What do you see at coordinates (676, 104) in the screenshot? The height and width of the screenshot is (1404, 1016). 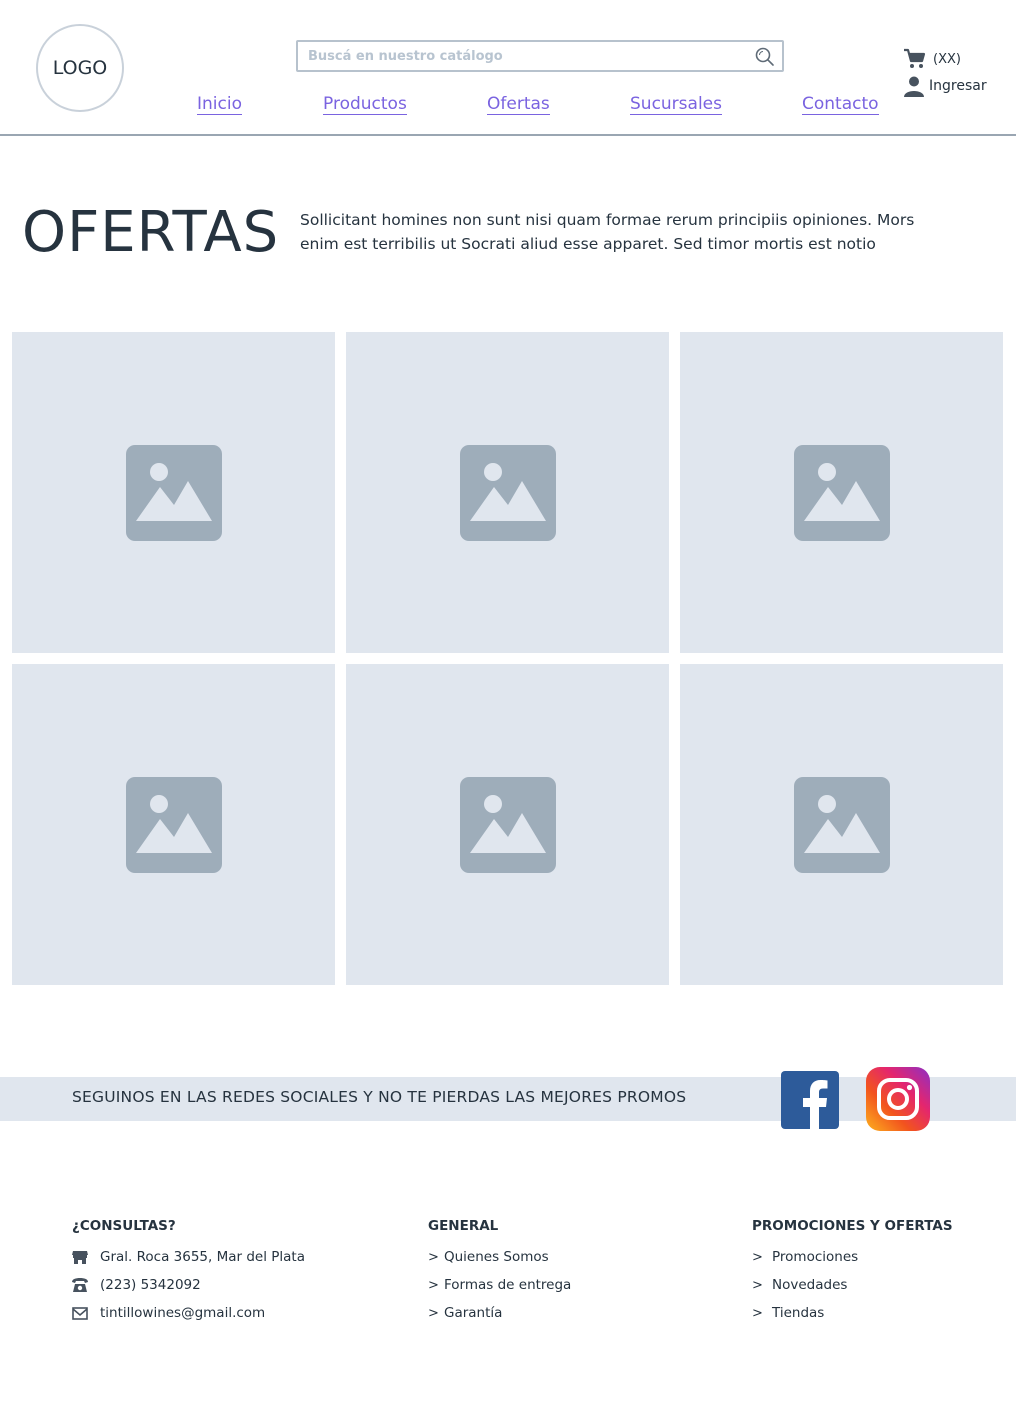 I see `nav-item-sucursales: Sucursales` at bounding box center [676, 104].